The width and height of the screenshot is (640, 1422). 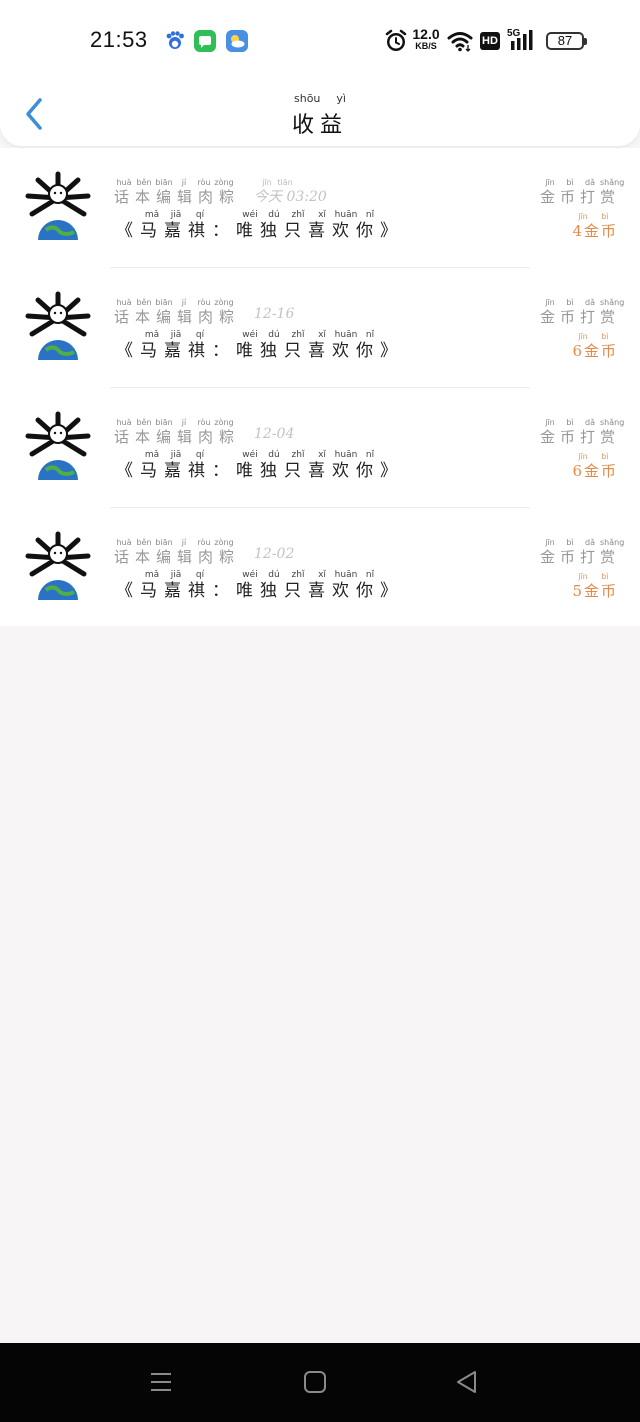 I want to click on system-nav-bar, so click(x=320, y=1382).